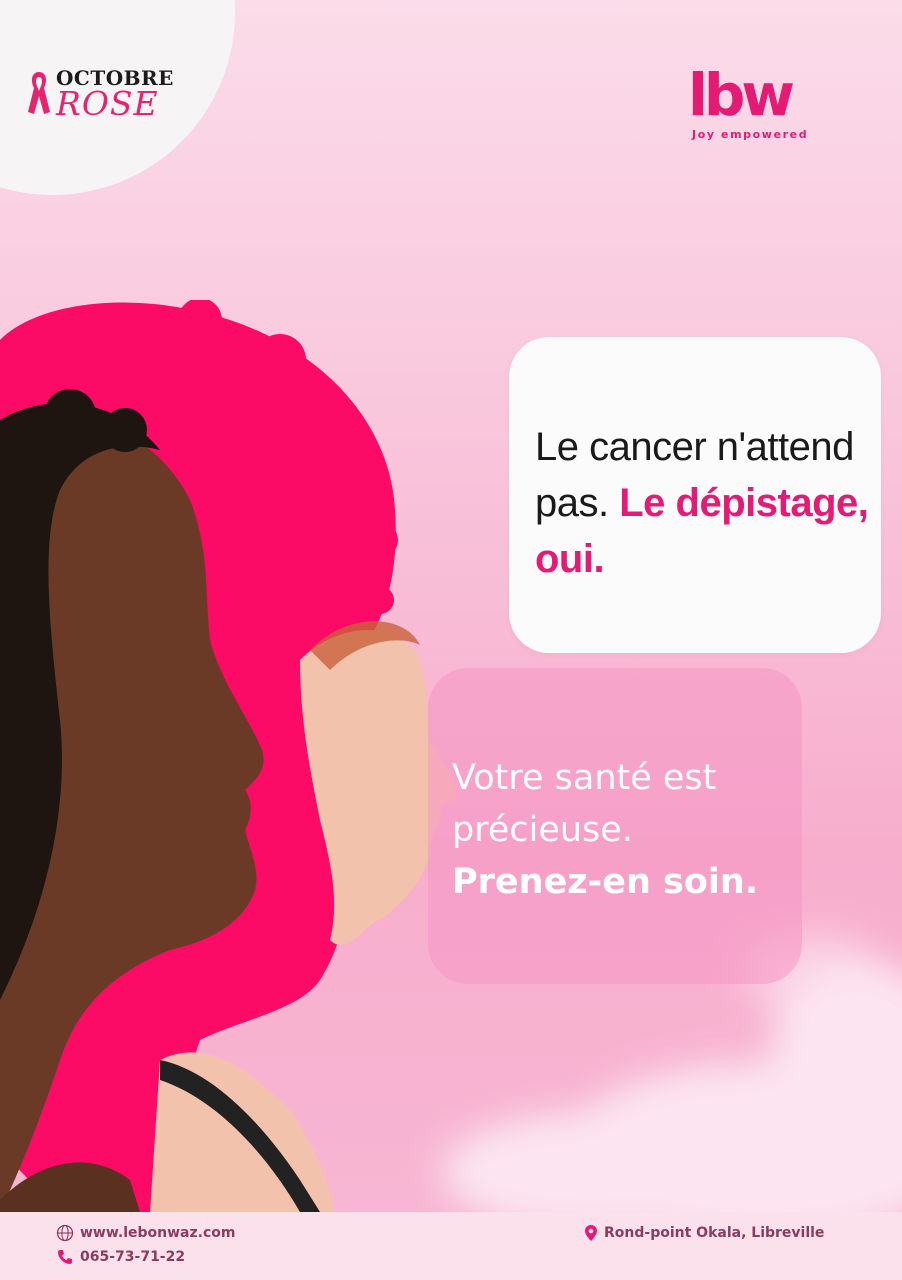 This screenshot has height=1280, width=902. I want to click on location-pin-icon, so click(591, 1233).